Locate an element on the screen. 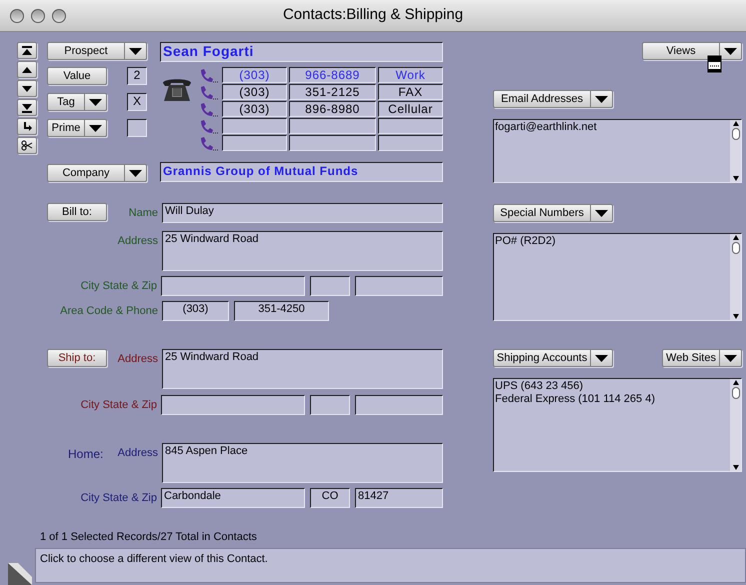  record-count: 1 of 1 Selected Records/27 Total in Contacts is located at coordinates (148, 537).